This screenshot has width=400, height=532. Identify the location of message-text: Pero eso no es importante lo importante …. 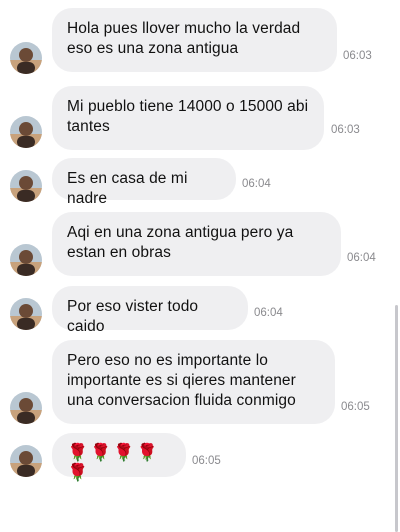
(181, 380).